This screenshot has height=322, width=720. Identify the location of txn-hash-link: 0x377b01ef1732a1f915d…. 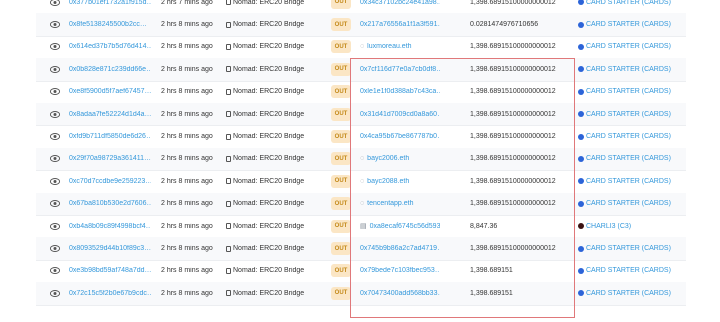
(110, 3).